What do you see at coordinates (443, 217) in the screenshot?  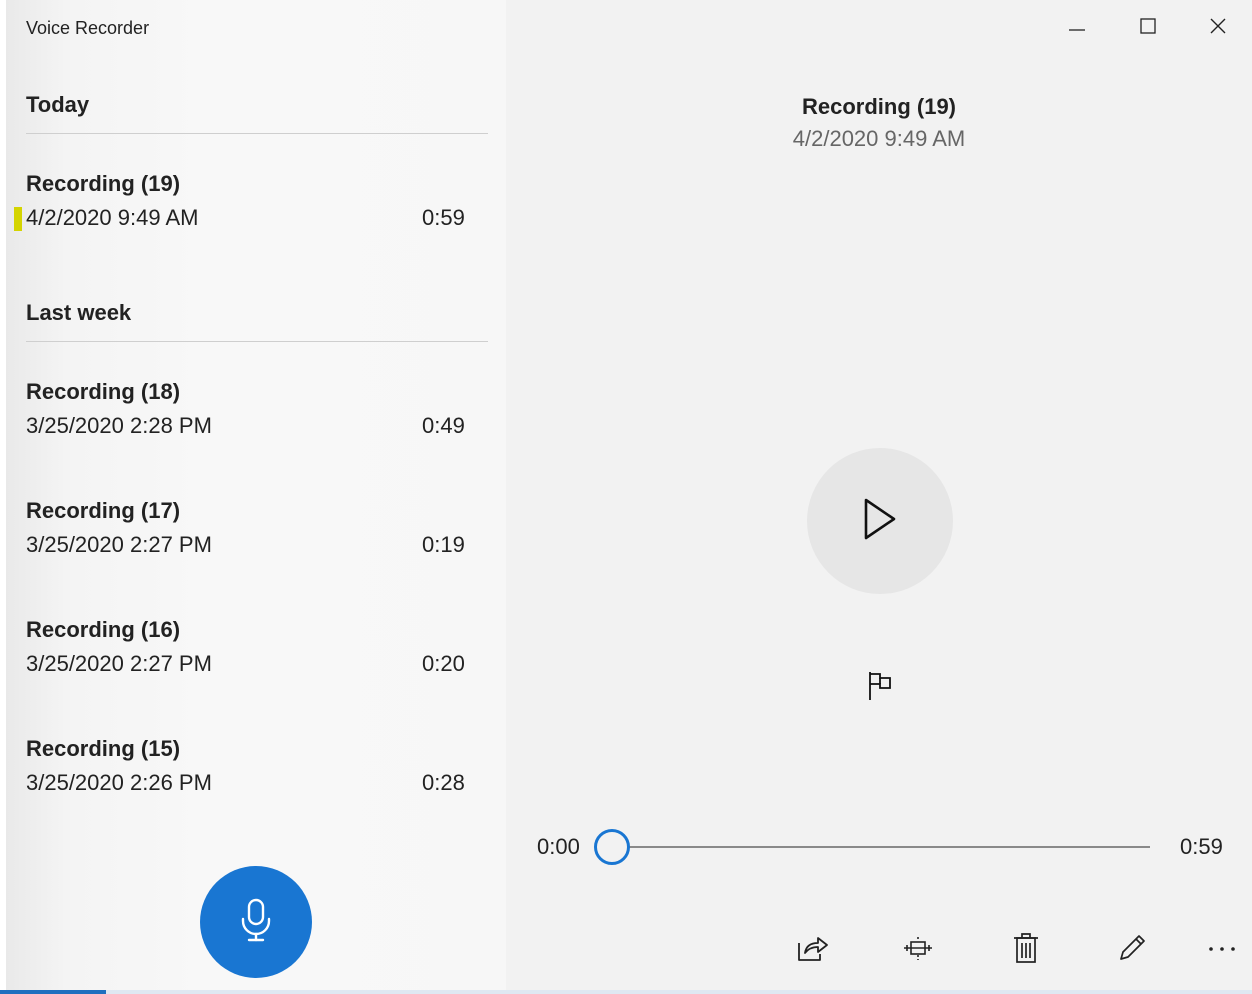 I see `recording-duration: 0:59` at bounding box center [443, 217].